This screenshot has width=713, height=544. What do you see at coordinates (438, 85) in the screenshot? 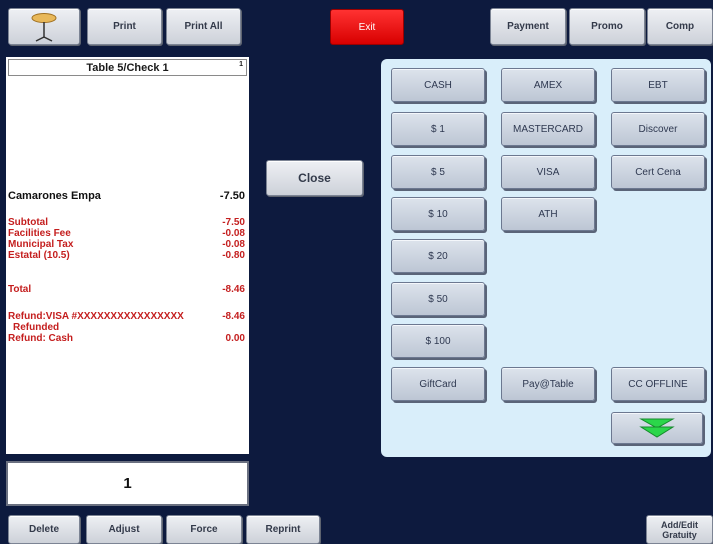
I see `cash-button: CASH` at bounding box center [438, 85].